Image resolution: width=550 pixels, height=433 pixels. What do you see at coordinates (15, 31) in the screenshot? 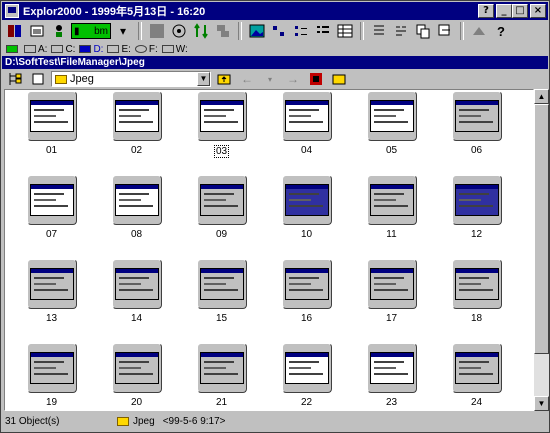
I see `explorer-icon` at bounding box center [15, 31].